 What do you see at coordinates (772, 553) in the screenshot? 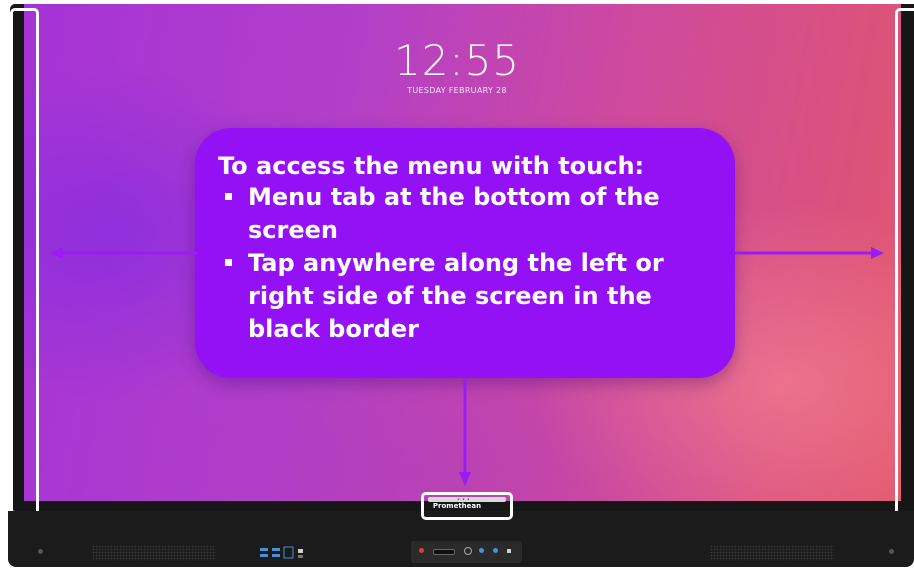
I see `right-speaker-grille` at bounding box center [772, 553].